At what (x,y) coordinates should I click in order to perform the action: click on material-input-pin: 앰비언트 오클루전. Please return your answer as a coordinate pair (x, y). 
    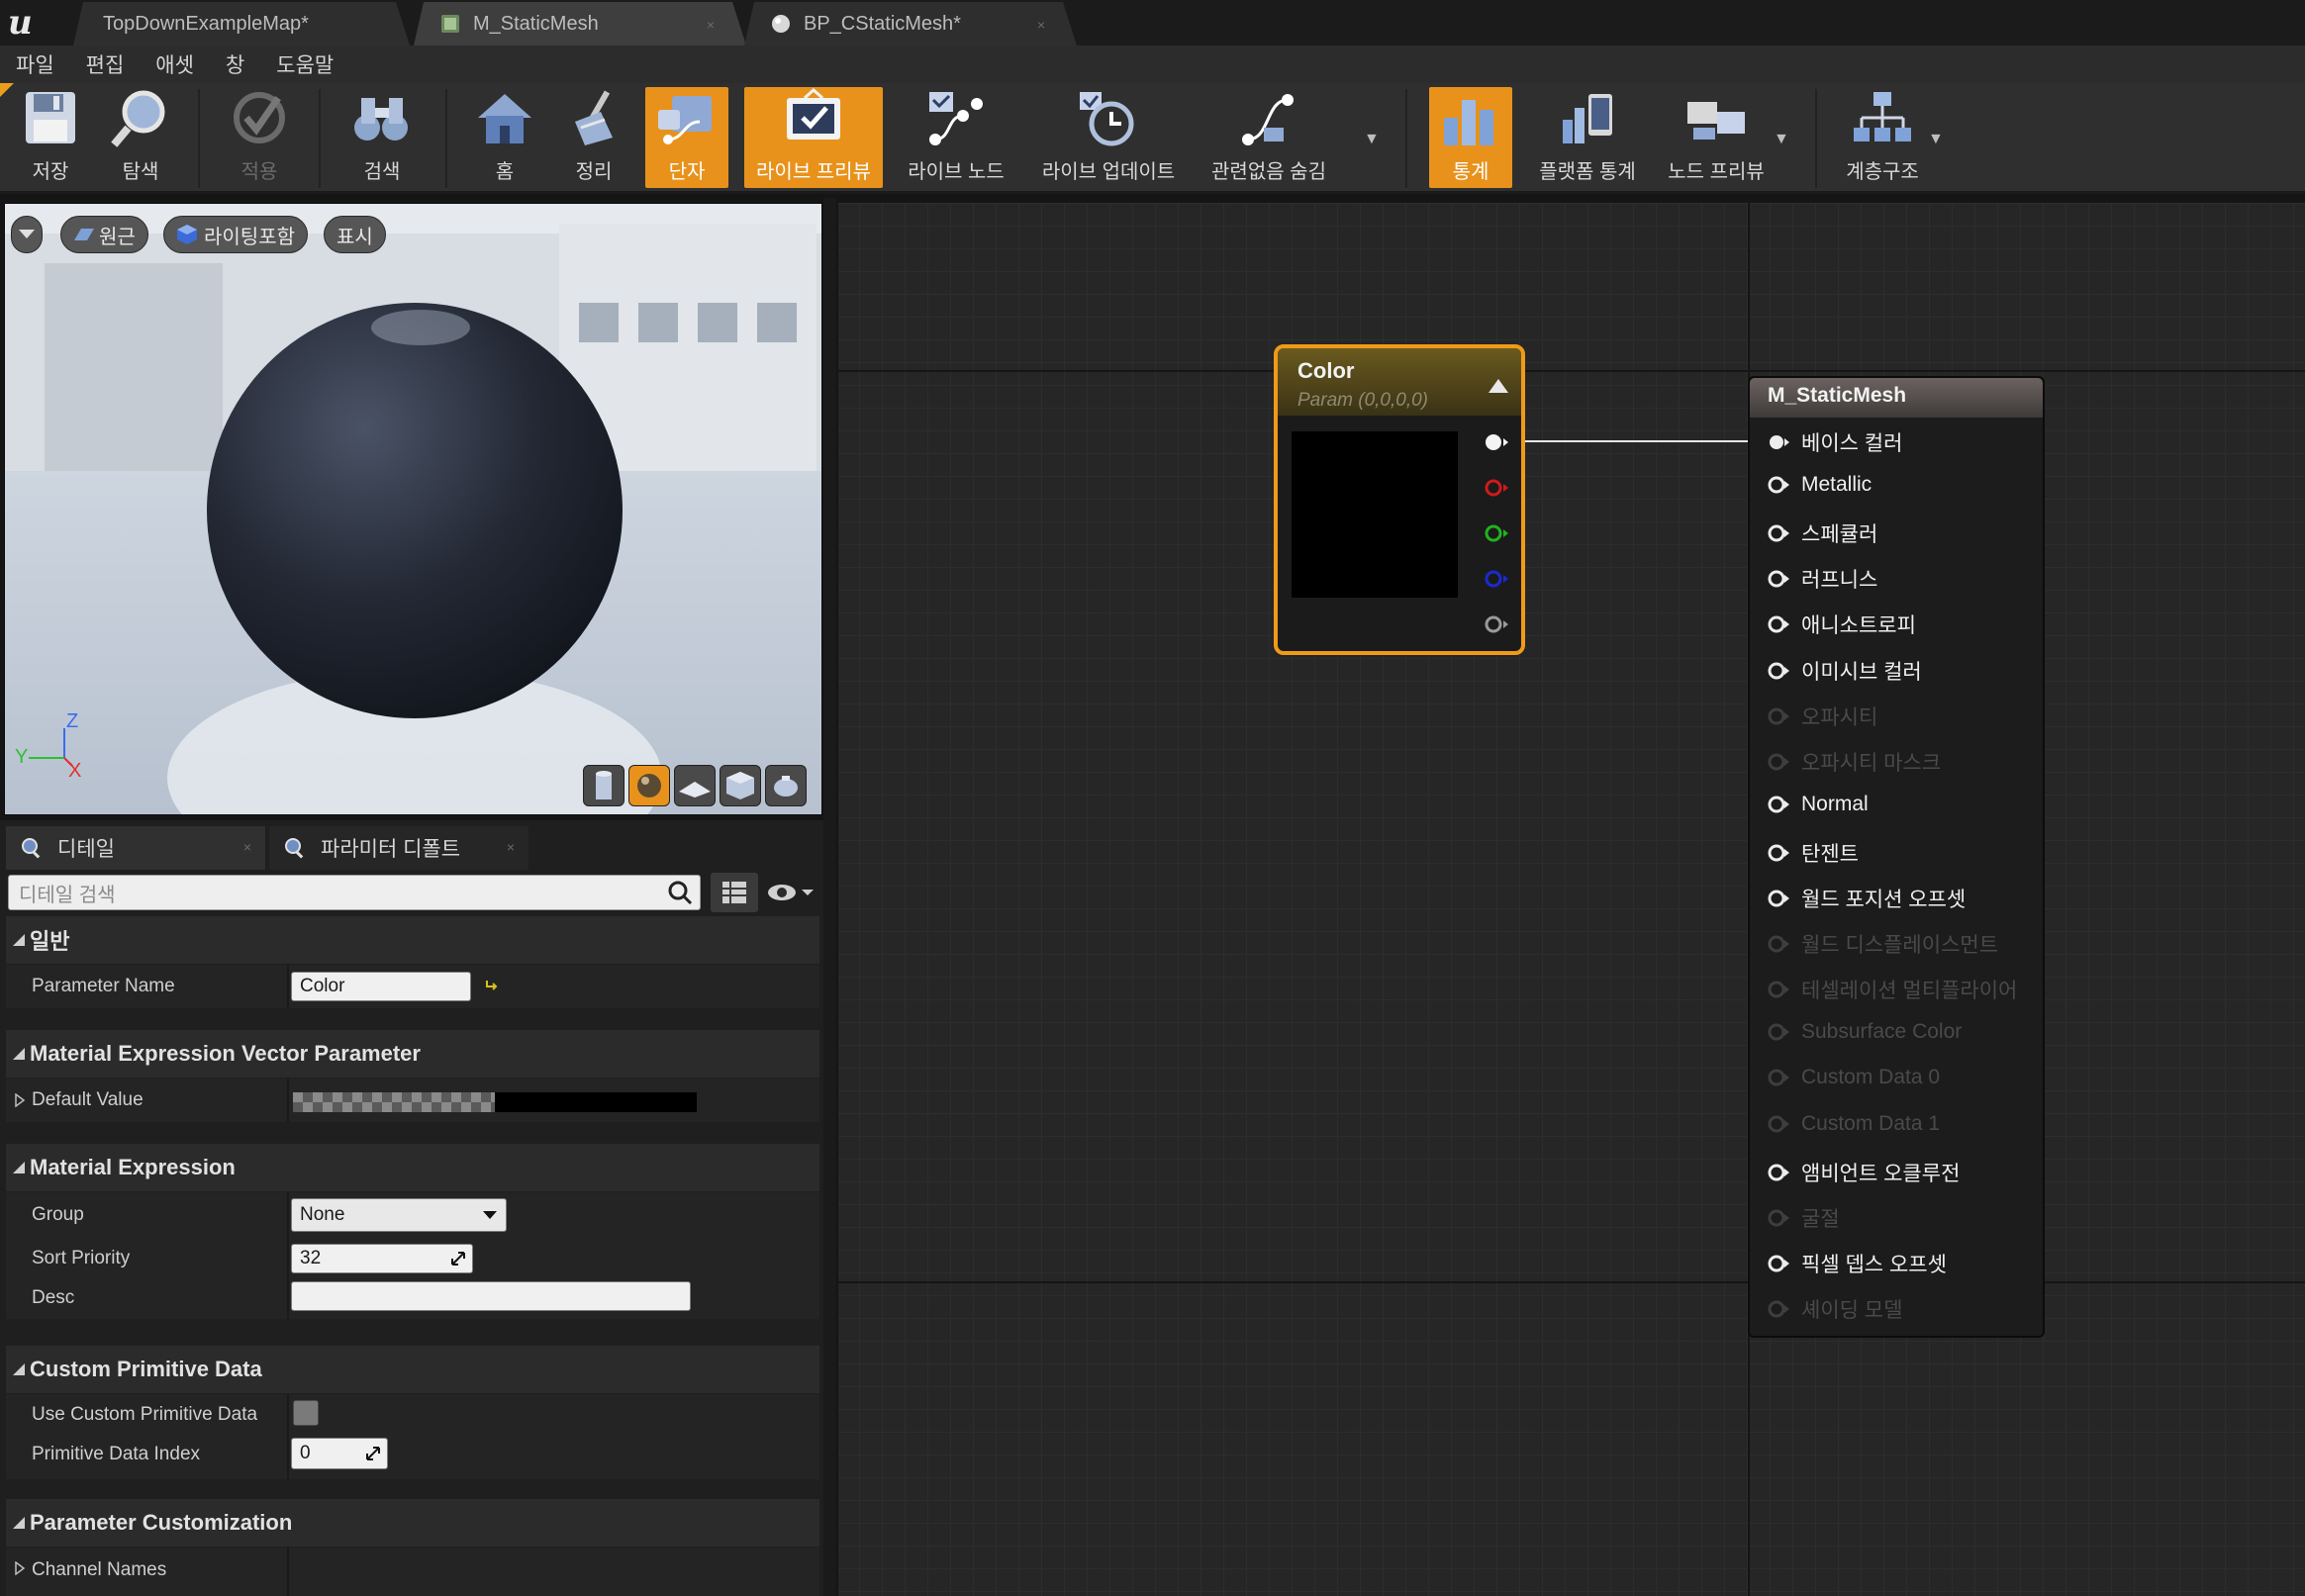
    Looking at the image, I should click on (1864, 1172).